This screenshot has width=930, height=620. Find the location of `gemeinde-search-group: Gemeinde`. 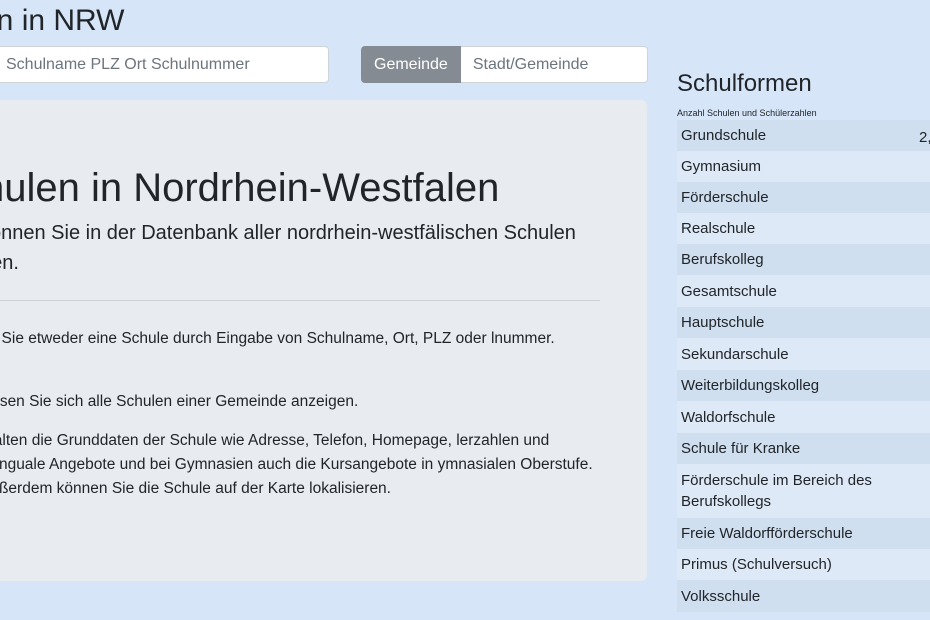

gemeinde-search-group: Gemeinde is located at coordinates (504, 64).